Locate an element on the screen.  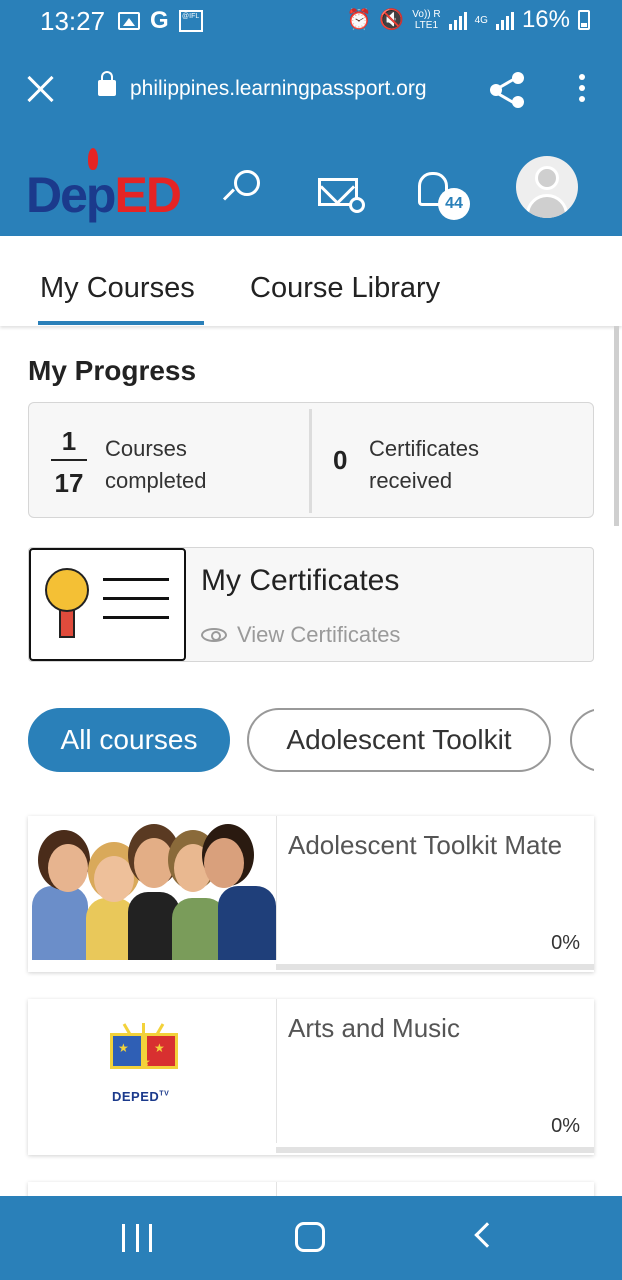
course-title: Arts and Music is located at coordinates (374, 1028).